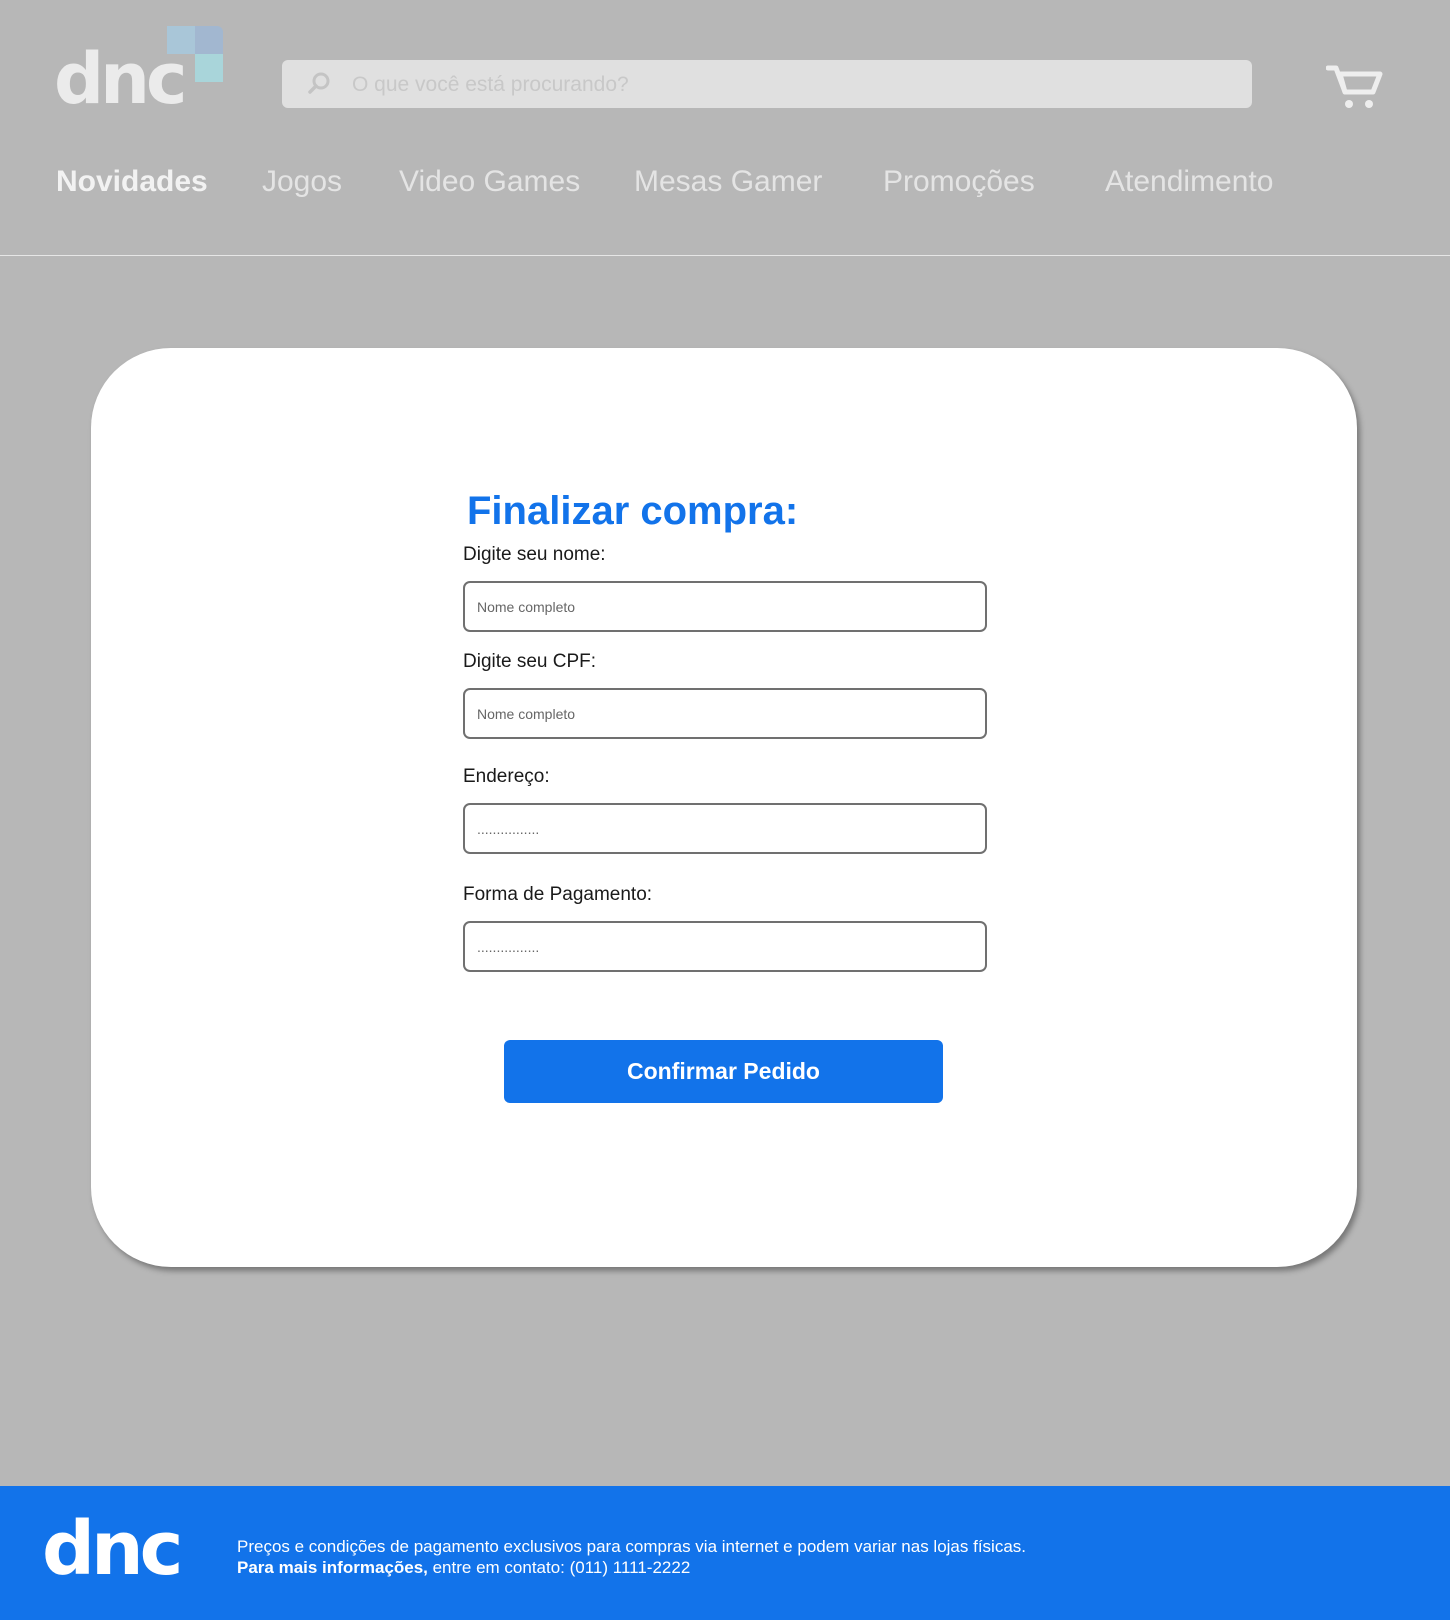 This screenshot has height=1620, width=1450. What do you see at coordinates (723, 1071) in the screenshot?
I see `confirm-order-button: Confirmar Pedido` at bounding box center [723, 1071].